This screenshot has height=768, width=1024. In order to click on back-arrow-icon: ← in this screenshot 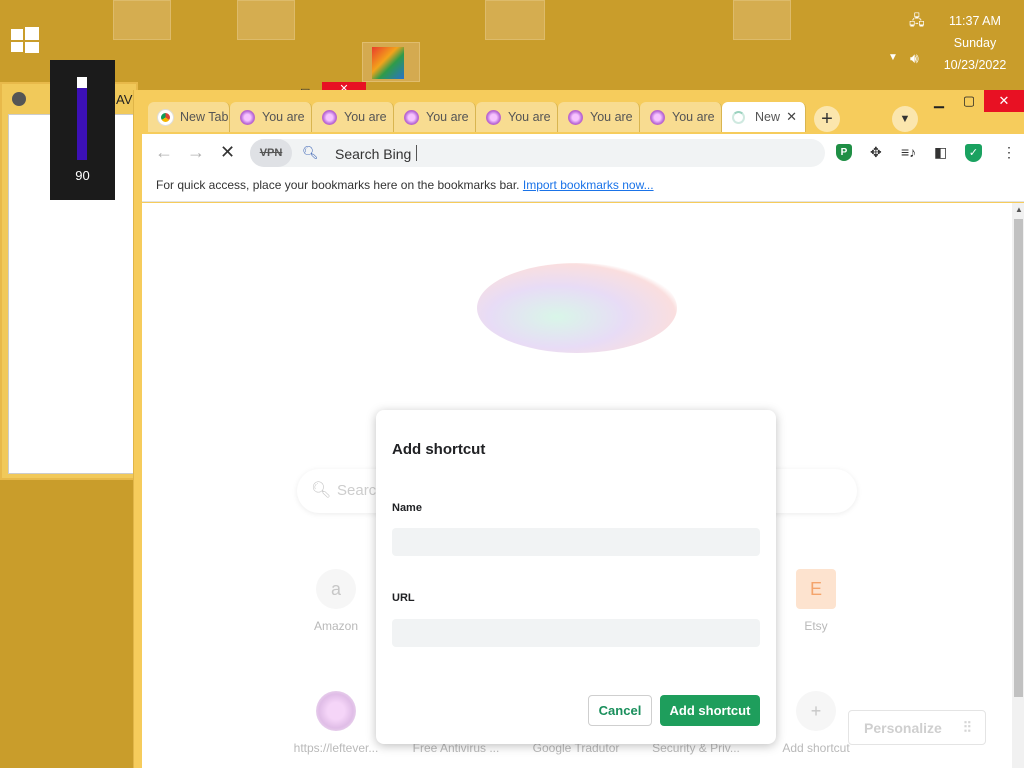, I will do `click(164, 152)`.